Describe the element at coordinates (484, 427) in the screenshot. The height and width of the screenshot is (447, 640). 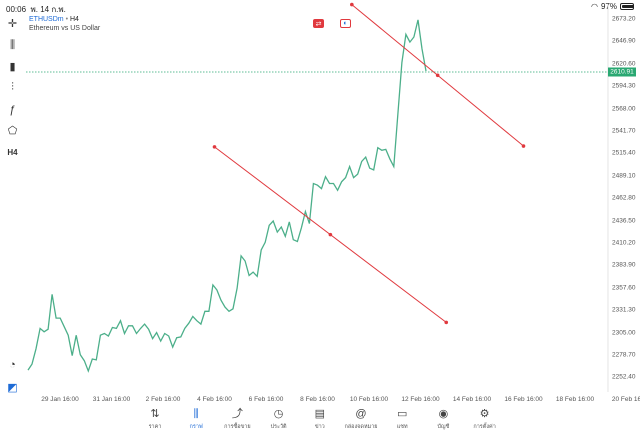
I see `nav-label: การตั้งค่า` at that location.